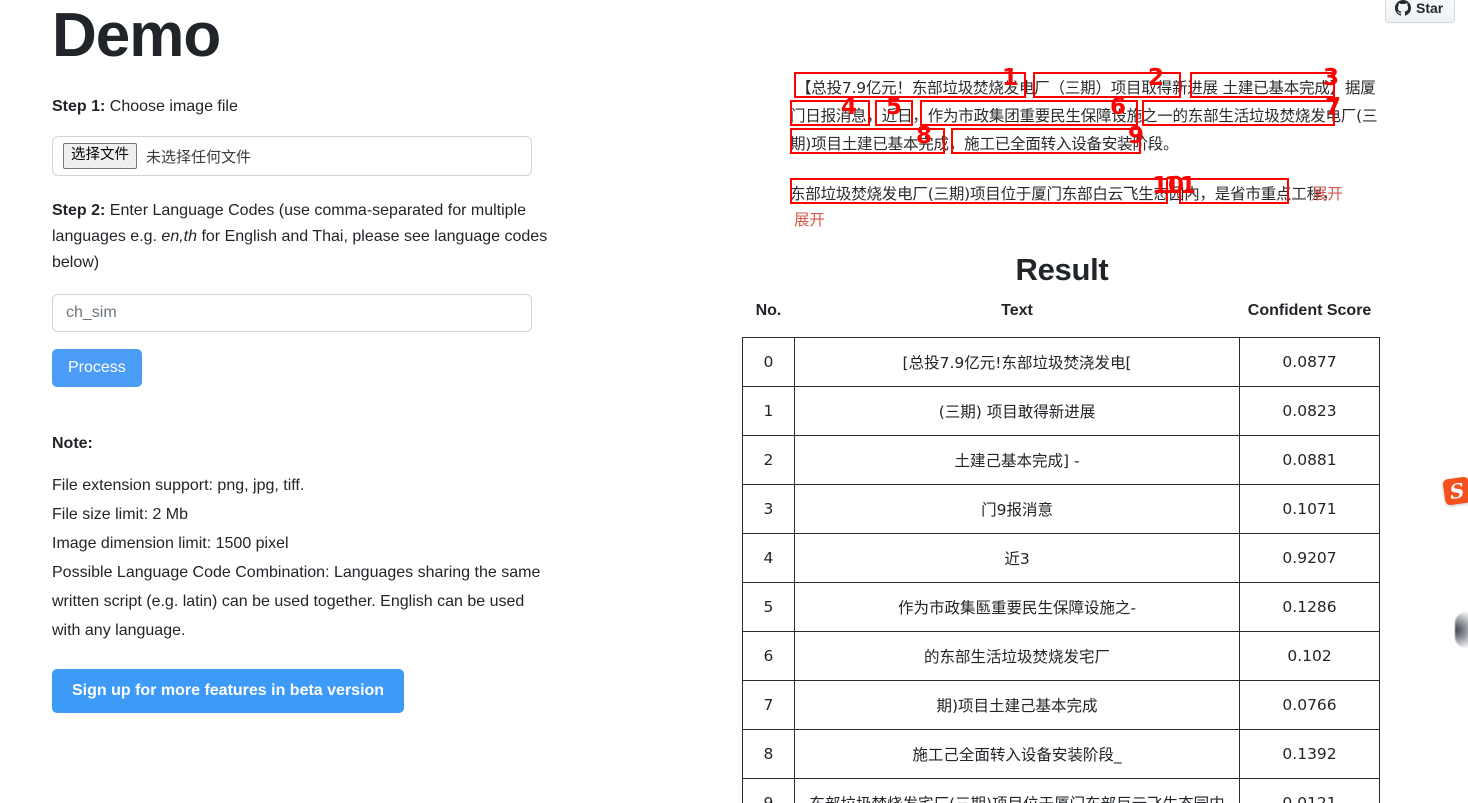 This screenshot has width=1468, height=803. Describe the element at coordinates (1017, 411) in the screenshot. I see `cell-text: (三期) 项目敢得新进展` at that location.